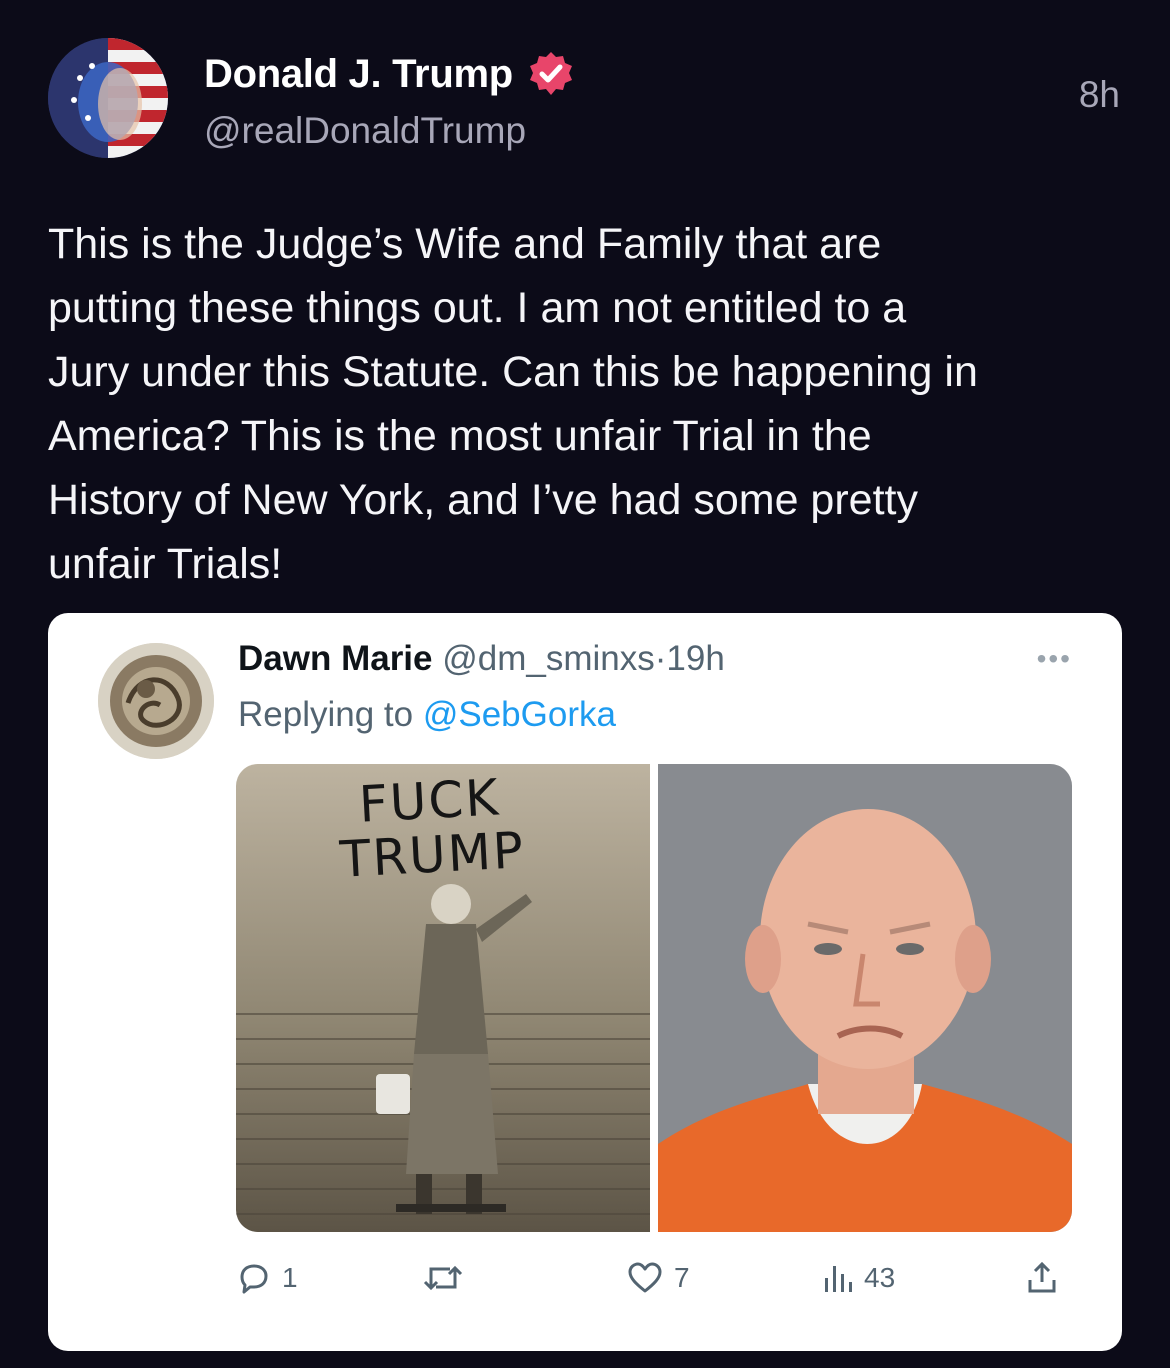 This screenshot has height=1368, width=1170. Describe the element at coordinates (330, 714) in the screenshot. I see `replying-to-prefix: Replying to` at that location.